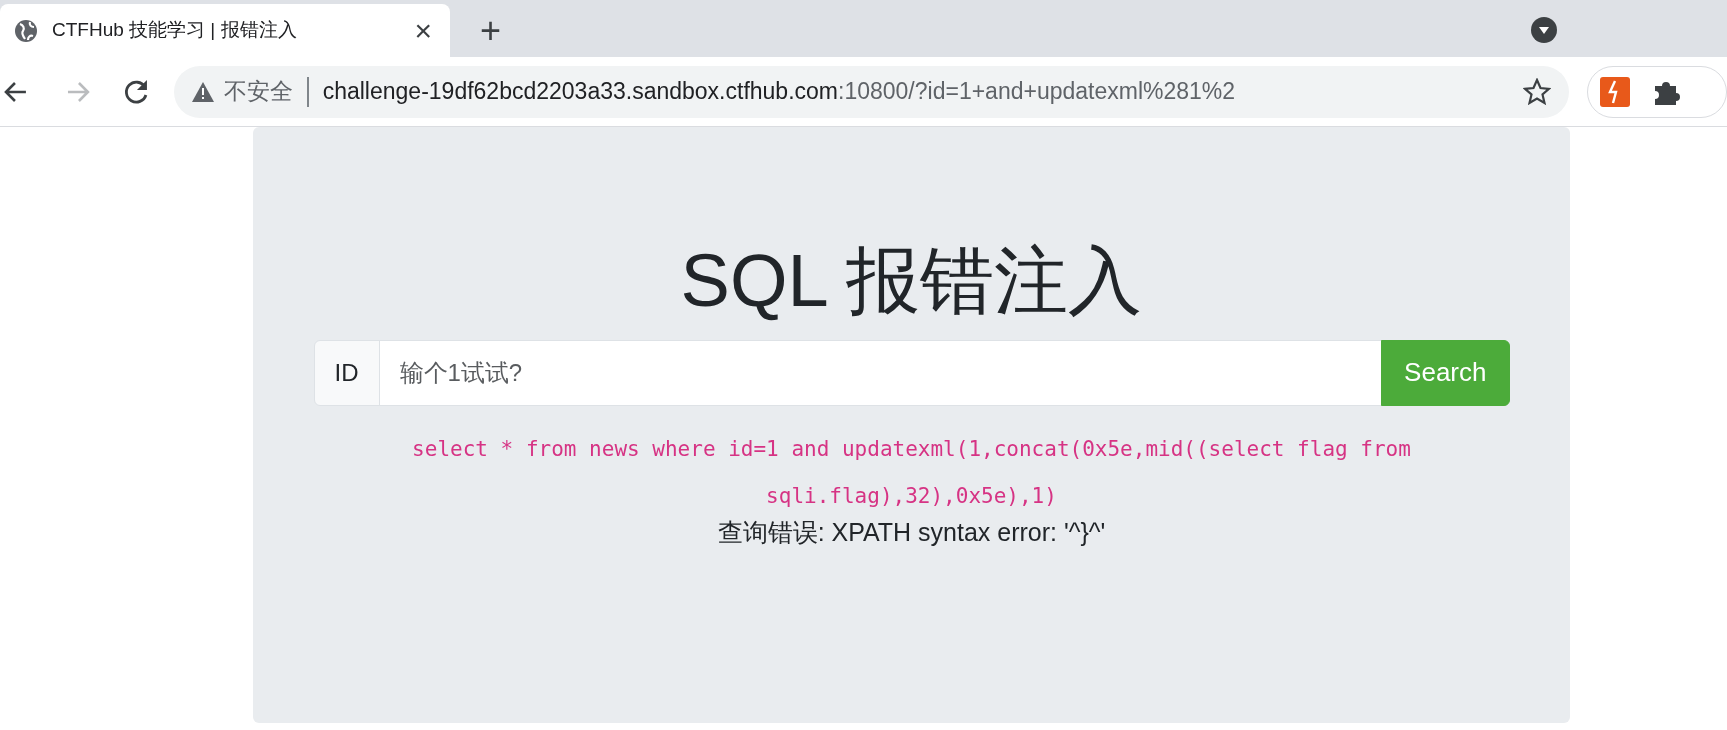 The image size is (1727, 730). I want to click on id-label: ID, so click(346, 372).